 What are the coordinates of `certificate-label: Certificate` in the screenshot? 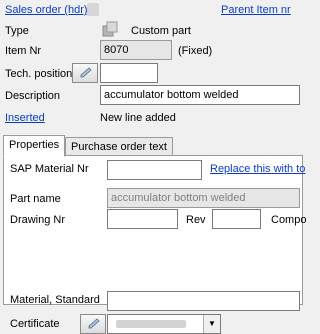 It's located at (35, 324).